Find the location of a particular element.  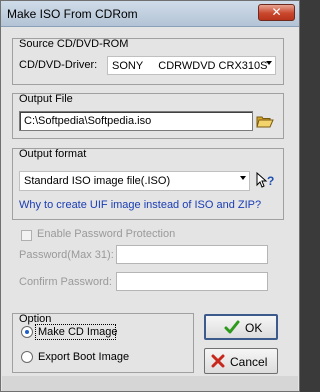

close-icon: ✕ is located at coordinates (276, 12).